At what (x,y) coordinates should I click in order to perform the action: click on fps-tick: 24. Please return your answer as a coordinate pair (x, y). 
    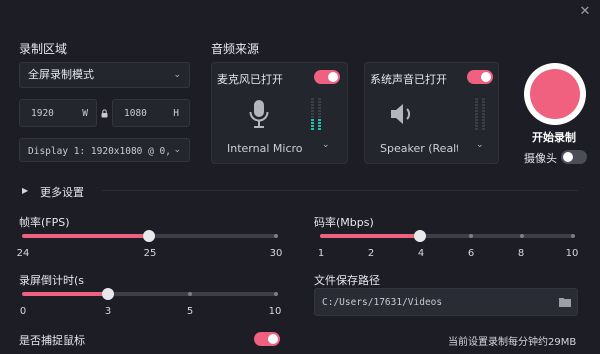
    Looking at the image, I should click on (23, 253).